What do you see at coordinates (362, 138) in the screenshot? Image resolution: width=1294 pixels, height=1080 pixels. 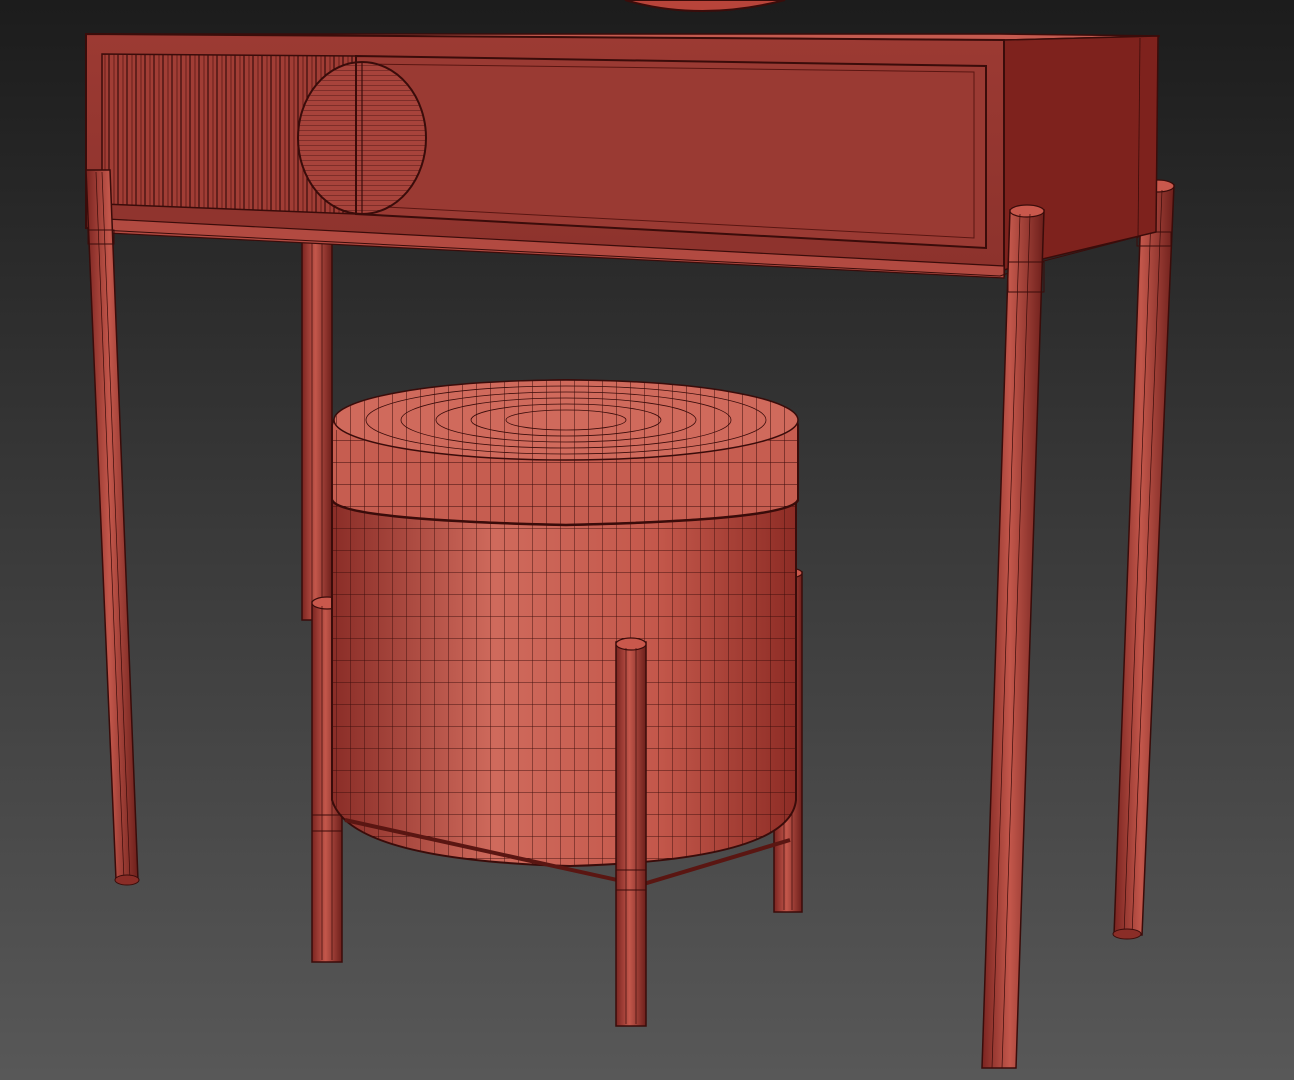 I see `round-disc-ornament` at bounding box center [362, 138].